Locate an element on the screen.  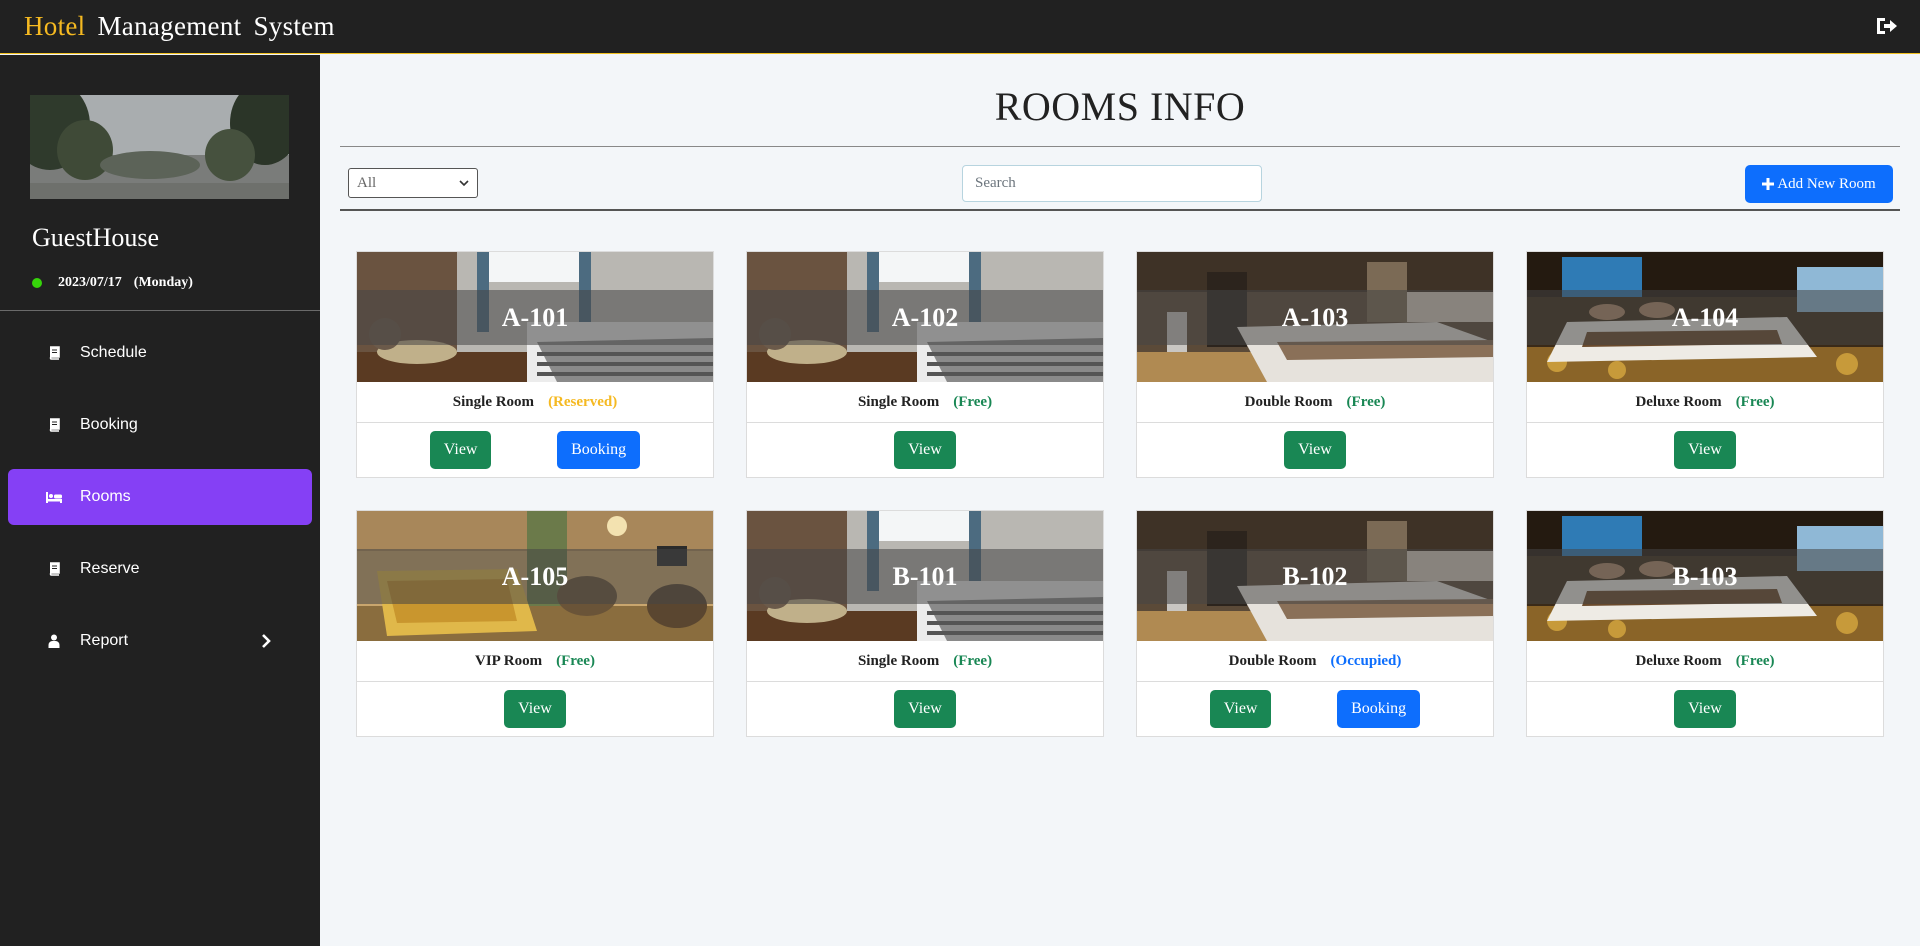
room-info: Double Room (Occupied) is located at coordinates (1315, 661).